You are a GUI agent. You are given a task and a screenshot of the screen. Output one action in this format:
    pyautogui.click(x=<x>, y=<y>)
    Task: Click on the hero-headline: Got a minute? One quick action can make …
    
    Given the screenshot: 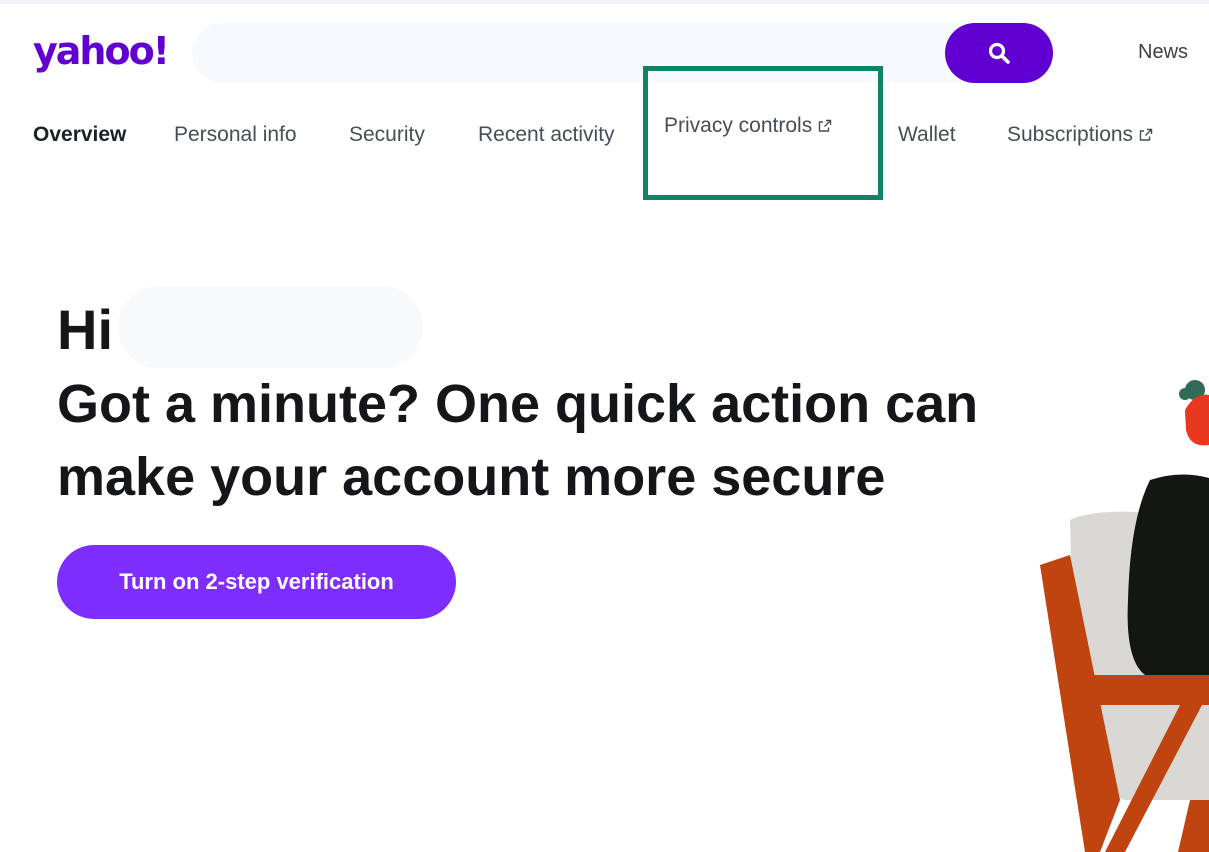 What is the action you would take?
    pyautogui.click(x=518, y=440)
    